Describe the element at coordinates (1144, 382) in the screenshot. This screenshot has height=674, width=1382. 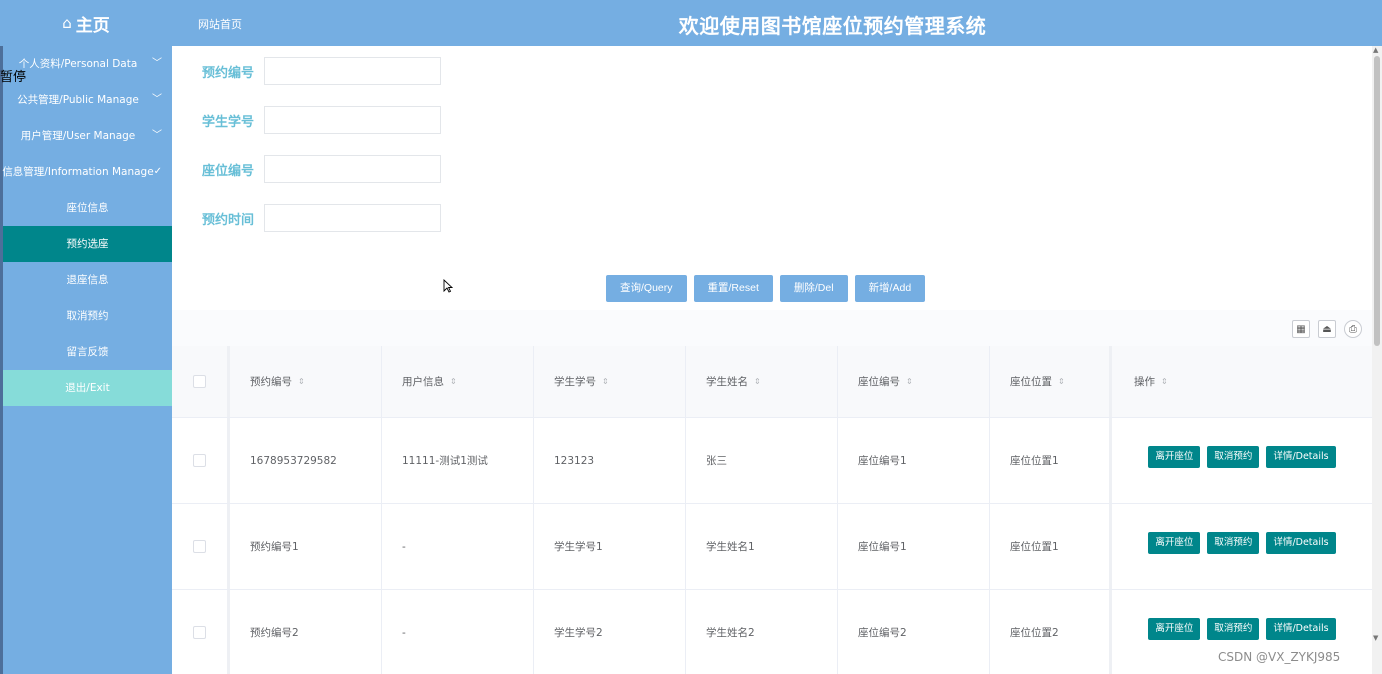
I see `column-header-label: 操作` at that location.